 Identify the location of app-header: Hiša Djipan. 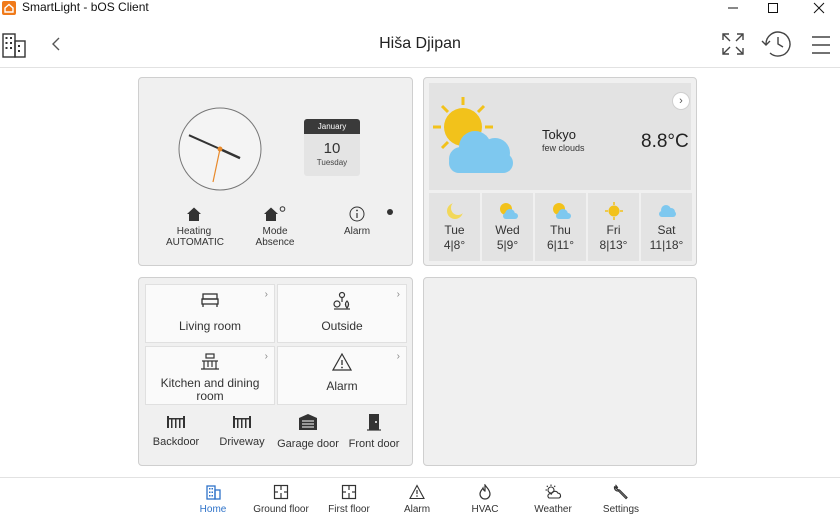
(420, 44).